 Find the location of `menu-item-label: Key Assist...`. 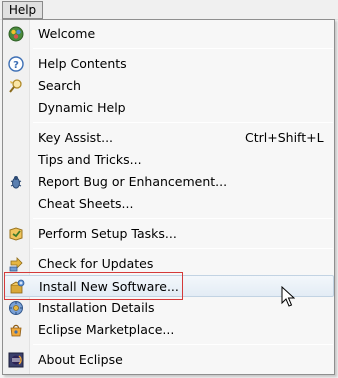

menu-item-label: Key Assist... is located at coordinates (76, 137).